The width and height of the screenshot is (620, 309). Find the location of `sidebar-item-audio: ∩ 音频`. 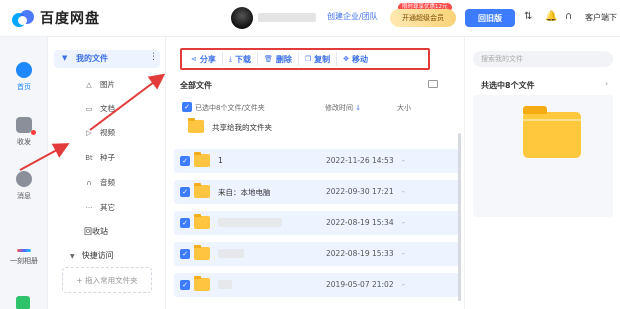

sidebar-item-audio: ∩ 音频 is located at coordinates (99, 182).